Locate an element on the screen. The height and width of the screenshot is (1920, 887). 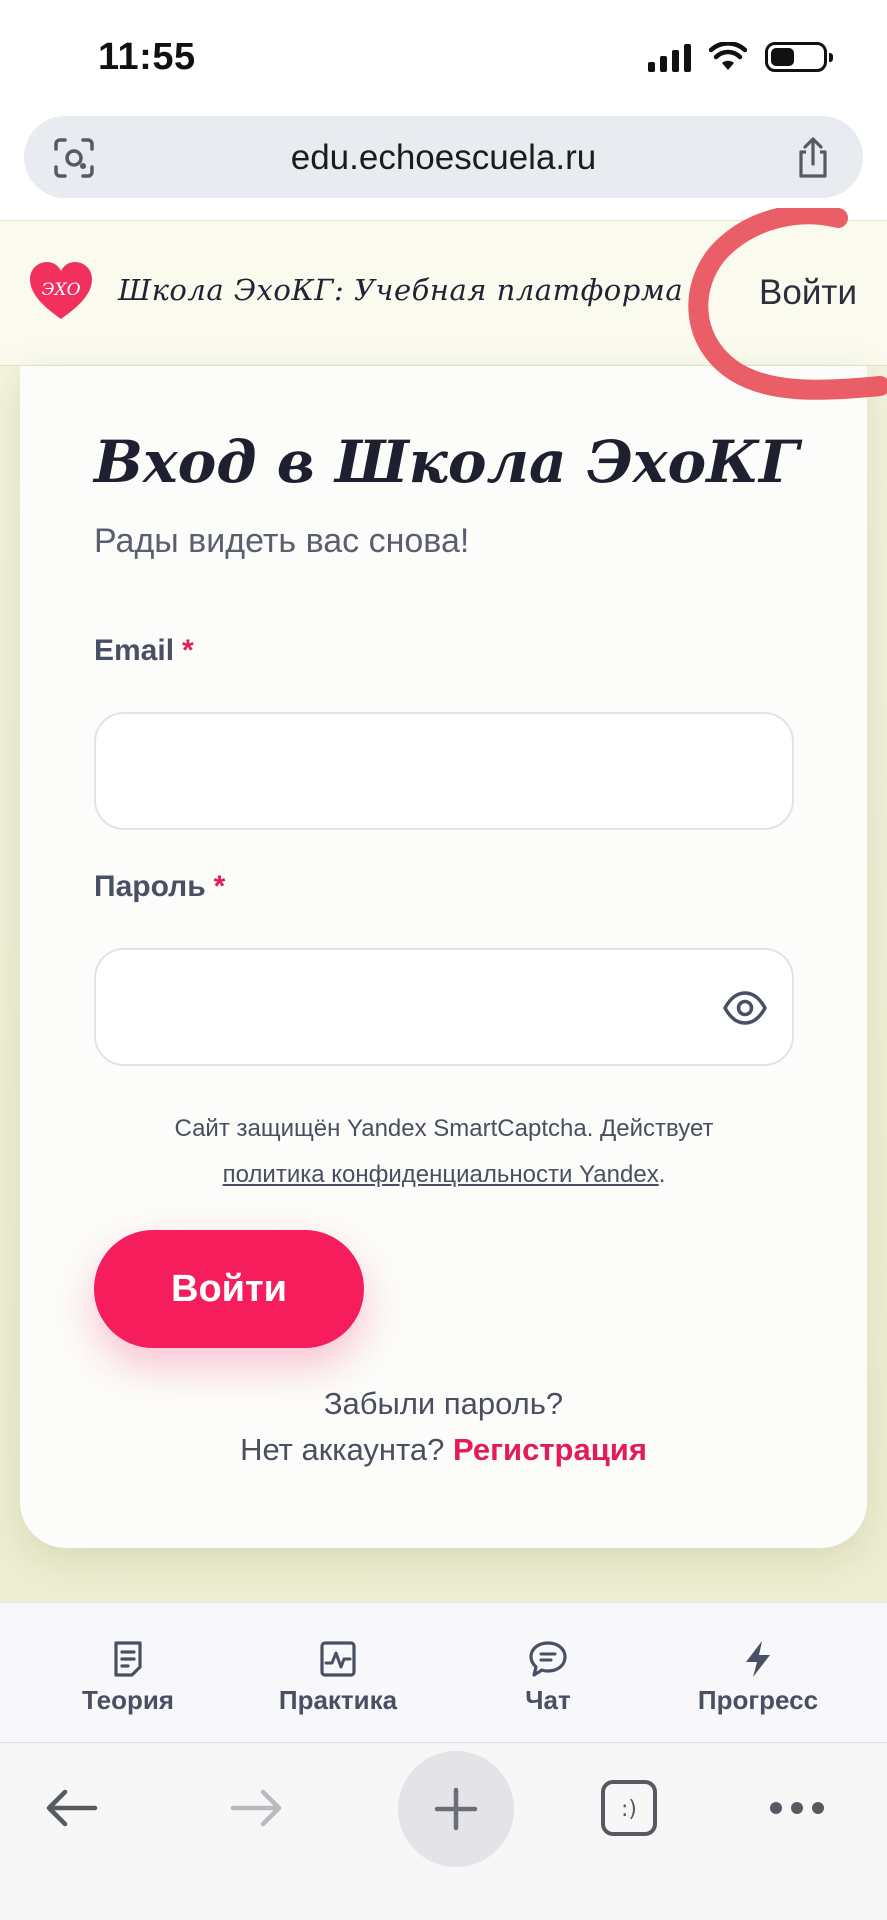
plus-icon is located at coordinates (456, 1809).